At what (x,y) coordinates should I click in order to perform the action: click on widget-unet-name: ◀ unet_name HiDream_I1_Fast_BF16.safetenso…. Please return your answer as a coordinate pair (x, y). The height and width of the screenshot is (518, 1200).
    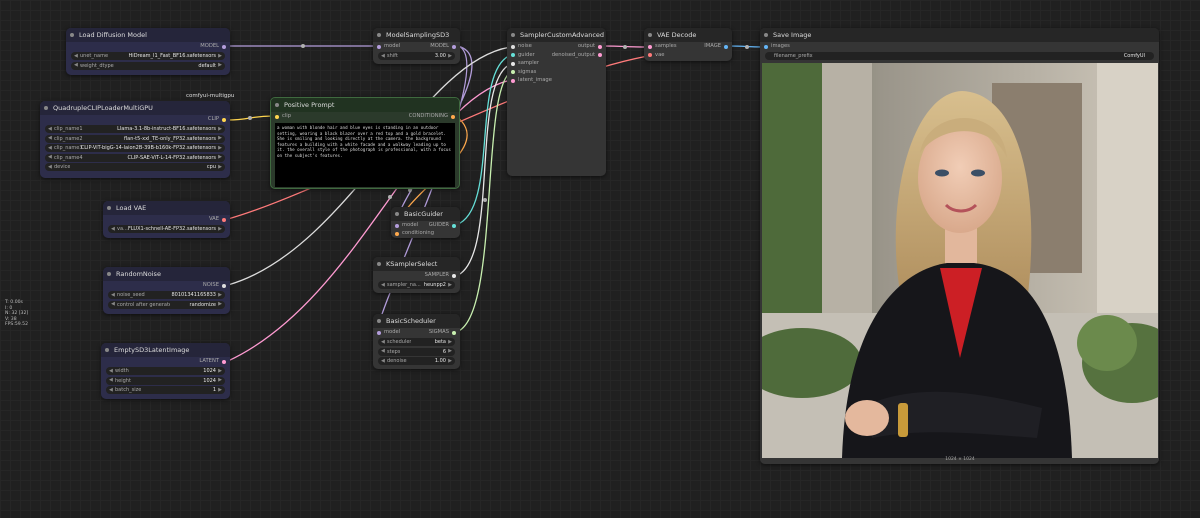
    Looking at the image, I should click on (148, 56).